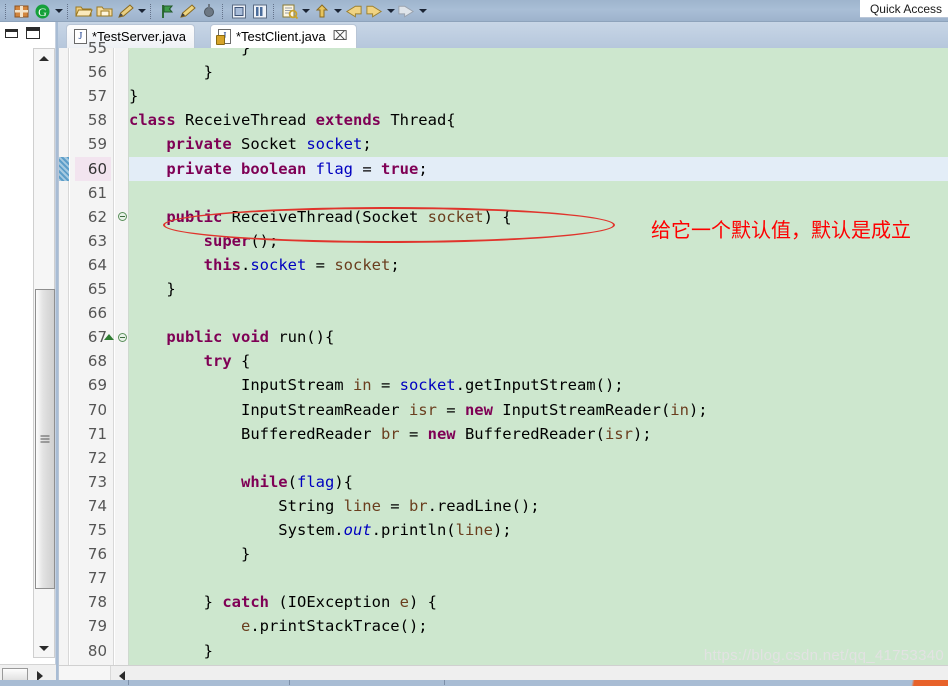 The height and width of the screenshot is (686, 948). I want to click on code-token: ;, so click(423, 168).